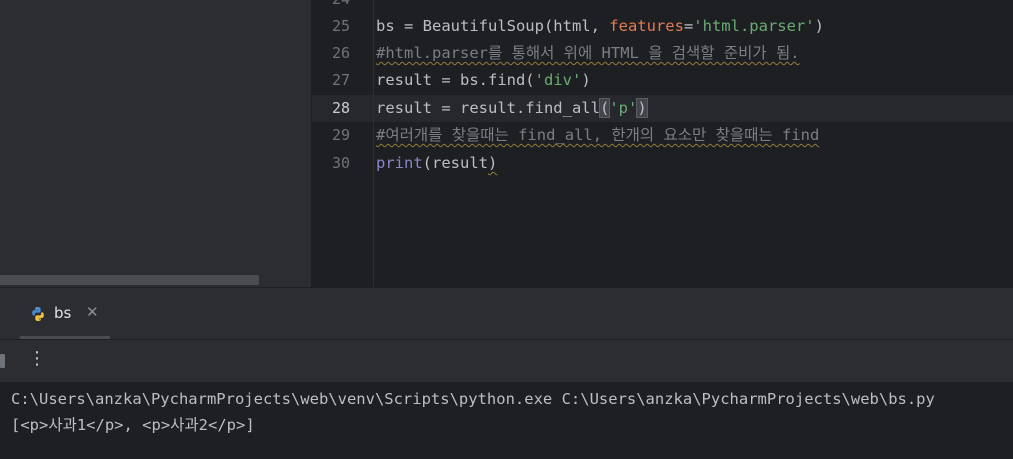 The image size is (1013, 459). I want to click on console-line: [<p>사과1</p>, <p>사과2</p>], so click(133, 425).